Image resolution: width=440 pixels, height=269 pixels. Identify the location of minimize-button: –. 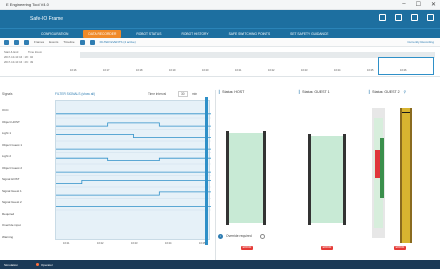
(403, 4).